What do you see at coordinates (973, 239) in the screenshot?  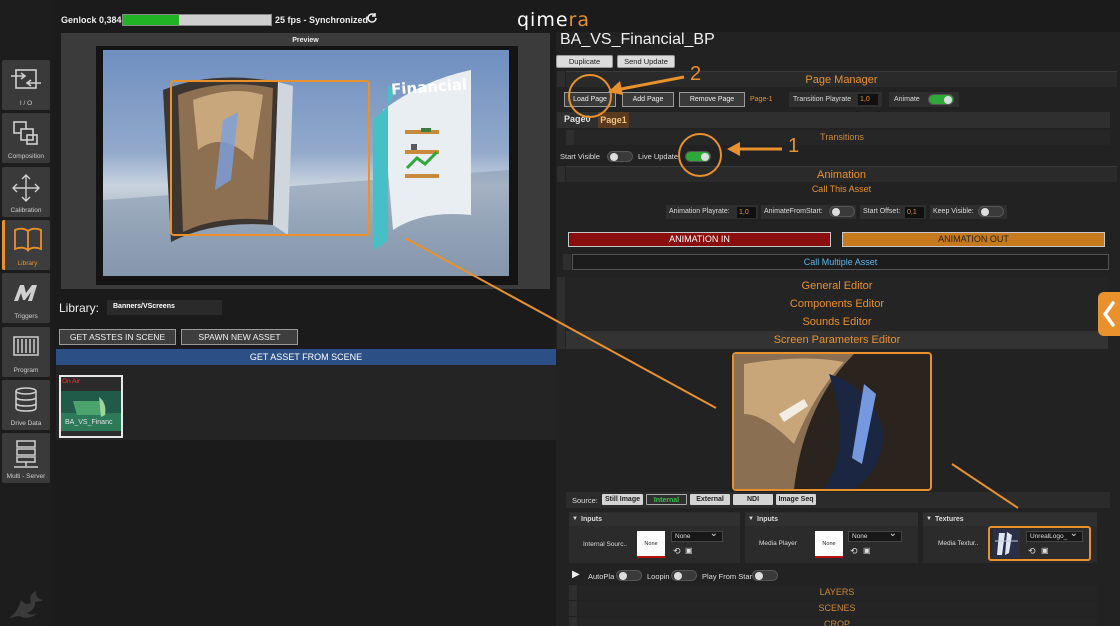 I see `animation-out-button: ANIMATION OUT` at bounding box center [973, 239].